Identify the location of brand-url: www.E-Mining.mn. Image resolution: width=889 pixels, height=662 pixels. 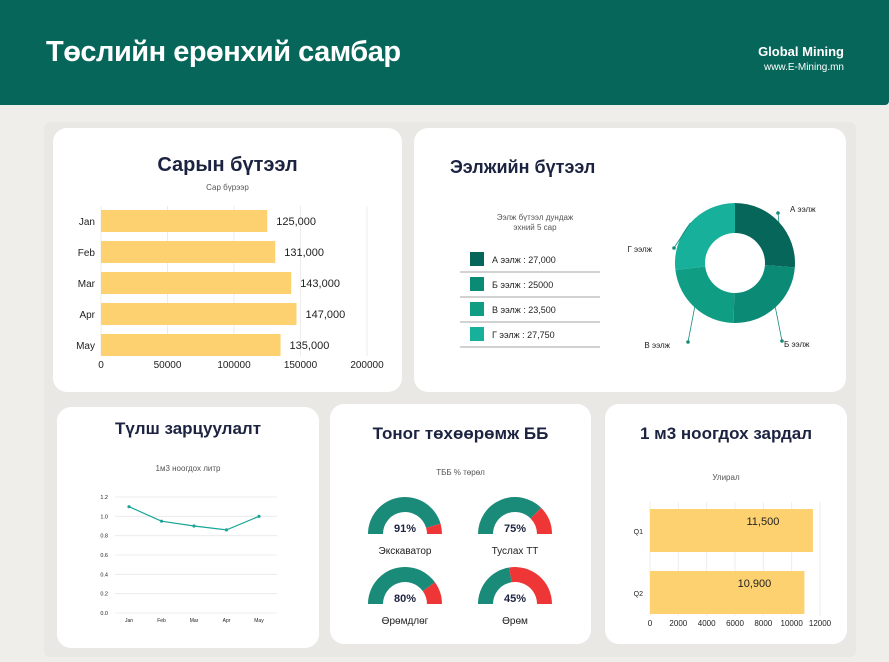
(801, 67).